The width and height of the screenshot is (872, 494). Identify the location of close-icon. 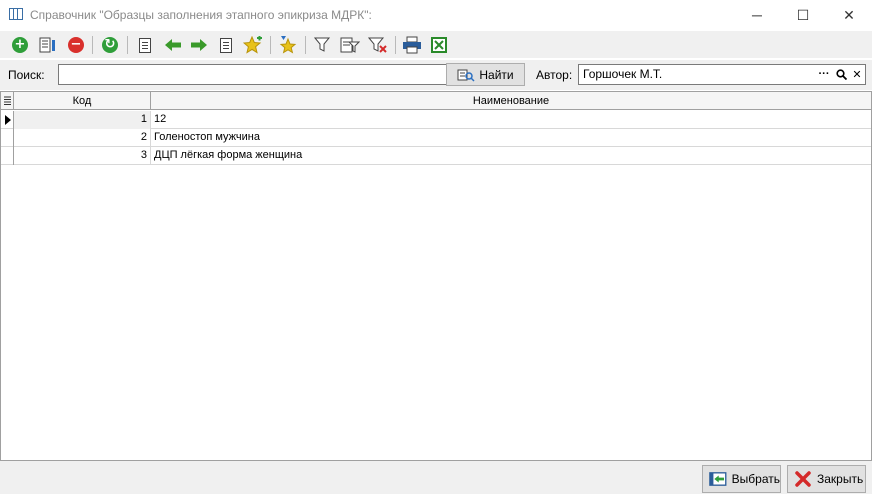
(803, 479).